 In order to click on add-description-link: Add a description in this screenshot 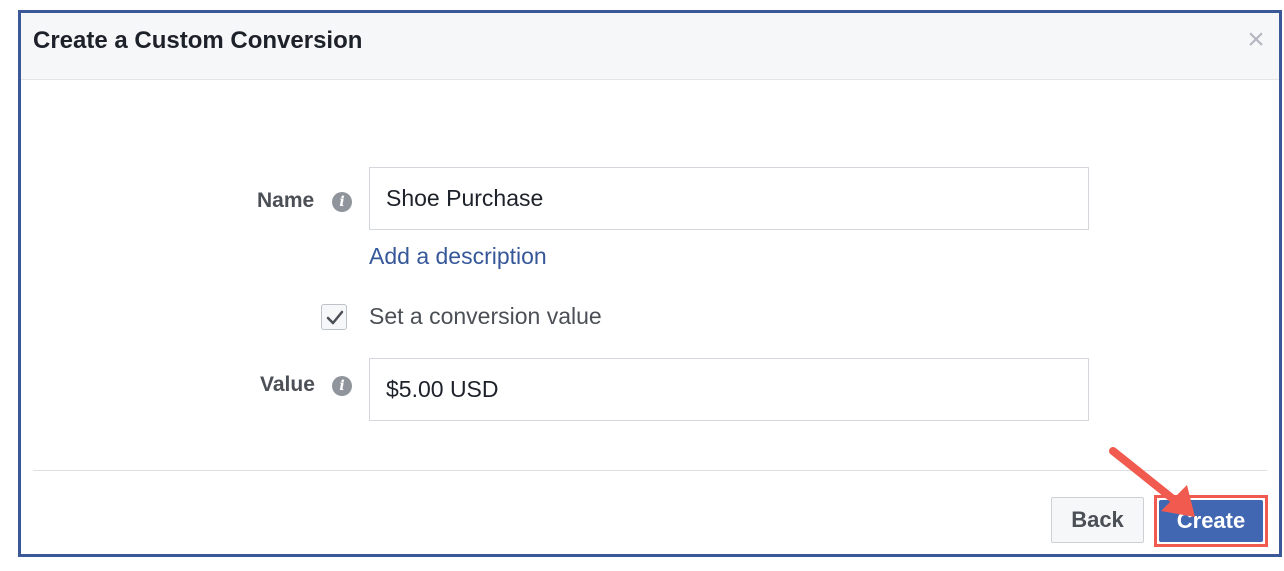, I will do `click(458, 256)`.